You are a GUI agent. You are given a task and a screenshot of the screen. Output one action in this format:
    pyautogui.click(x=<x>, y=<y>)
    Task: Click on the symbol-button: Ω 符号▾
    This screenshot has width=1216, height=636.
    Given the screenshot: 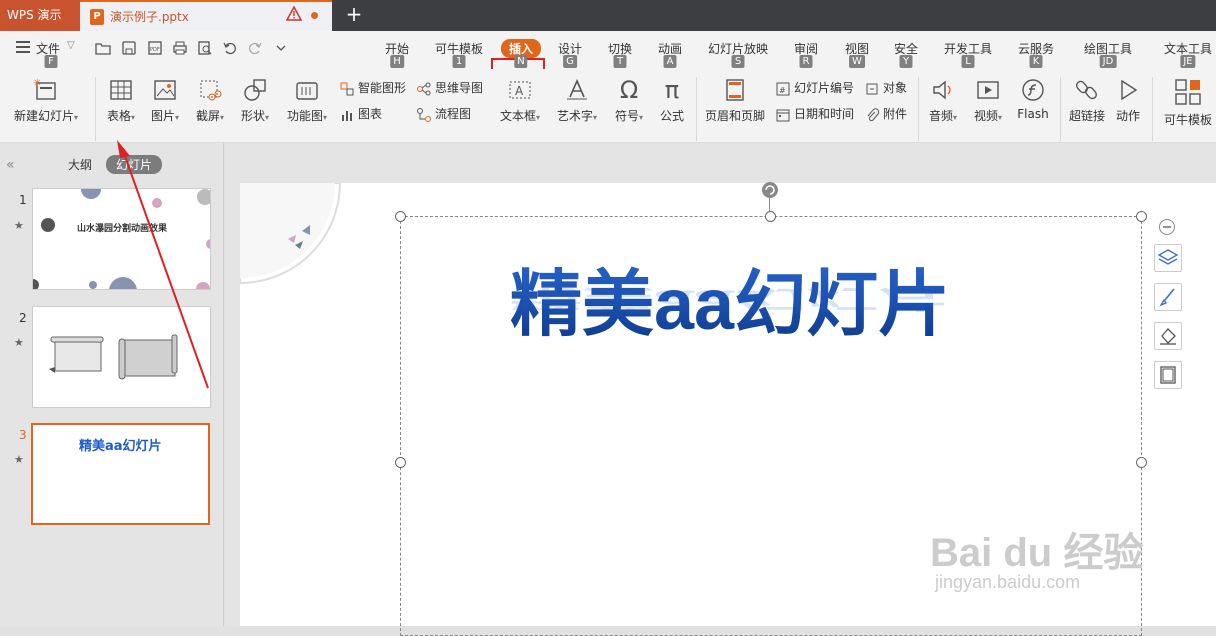 What is the action you would take?
    pyautogui.click(x=629, y=100)
    